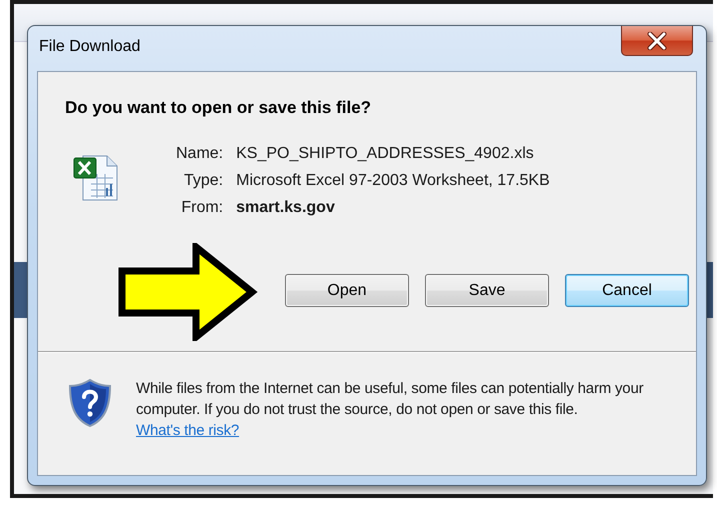  What do you see at coordinates (218, 108) in the screenshot?
I see `dialog-question: Do you want to open or save this file?` at bounding box center [218, 108].